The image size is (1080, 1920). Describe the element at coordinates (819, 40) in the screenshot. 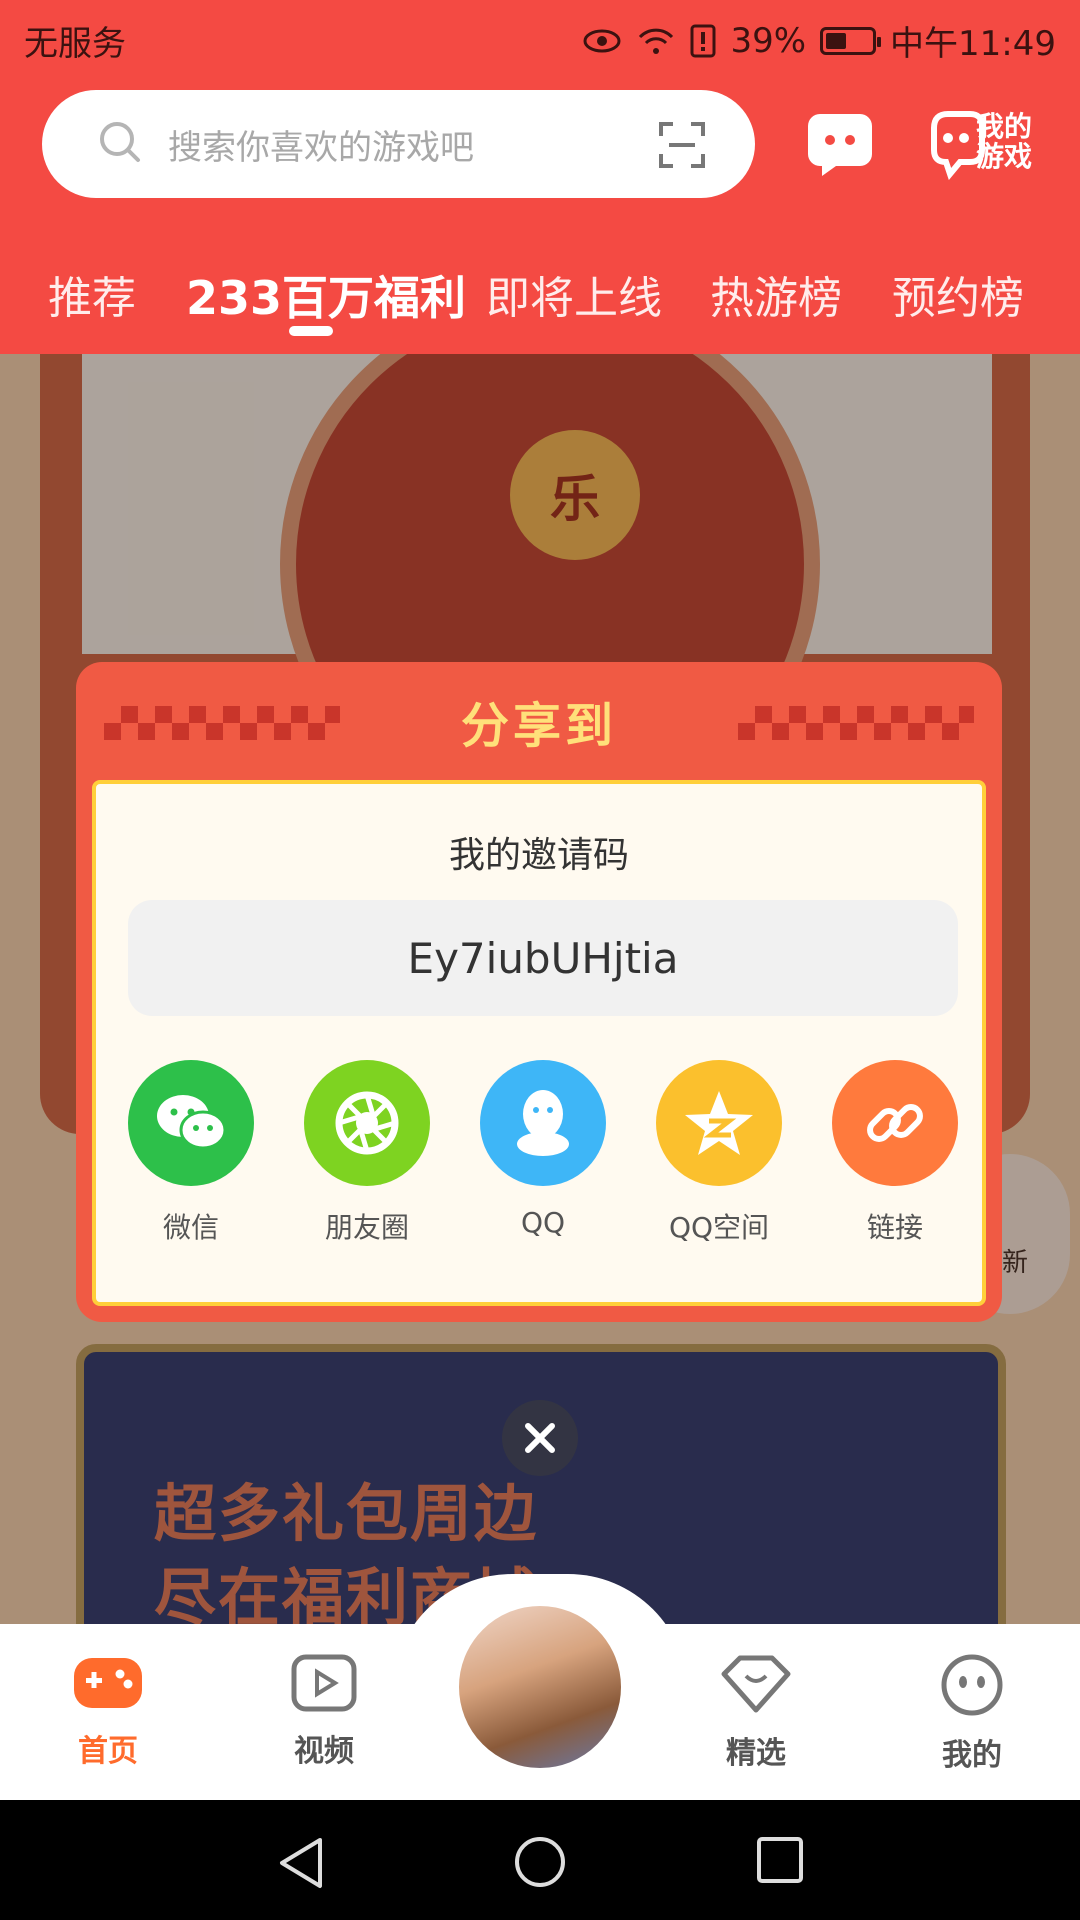

I see `status-icons: 39% 中午11:49` at that location.